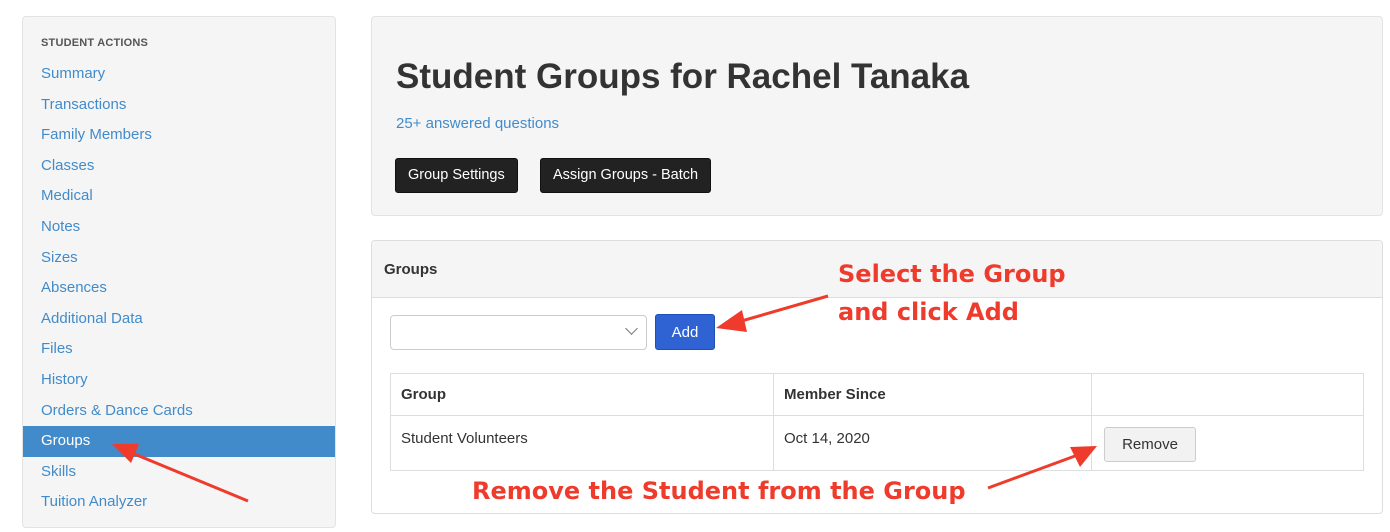 The width and height of the screenshot is (1390, 532). What do you see at coordinates (685, 332) in the screenshot?
I see `add-group-button: Add` at bounding box center [685, 332].